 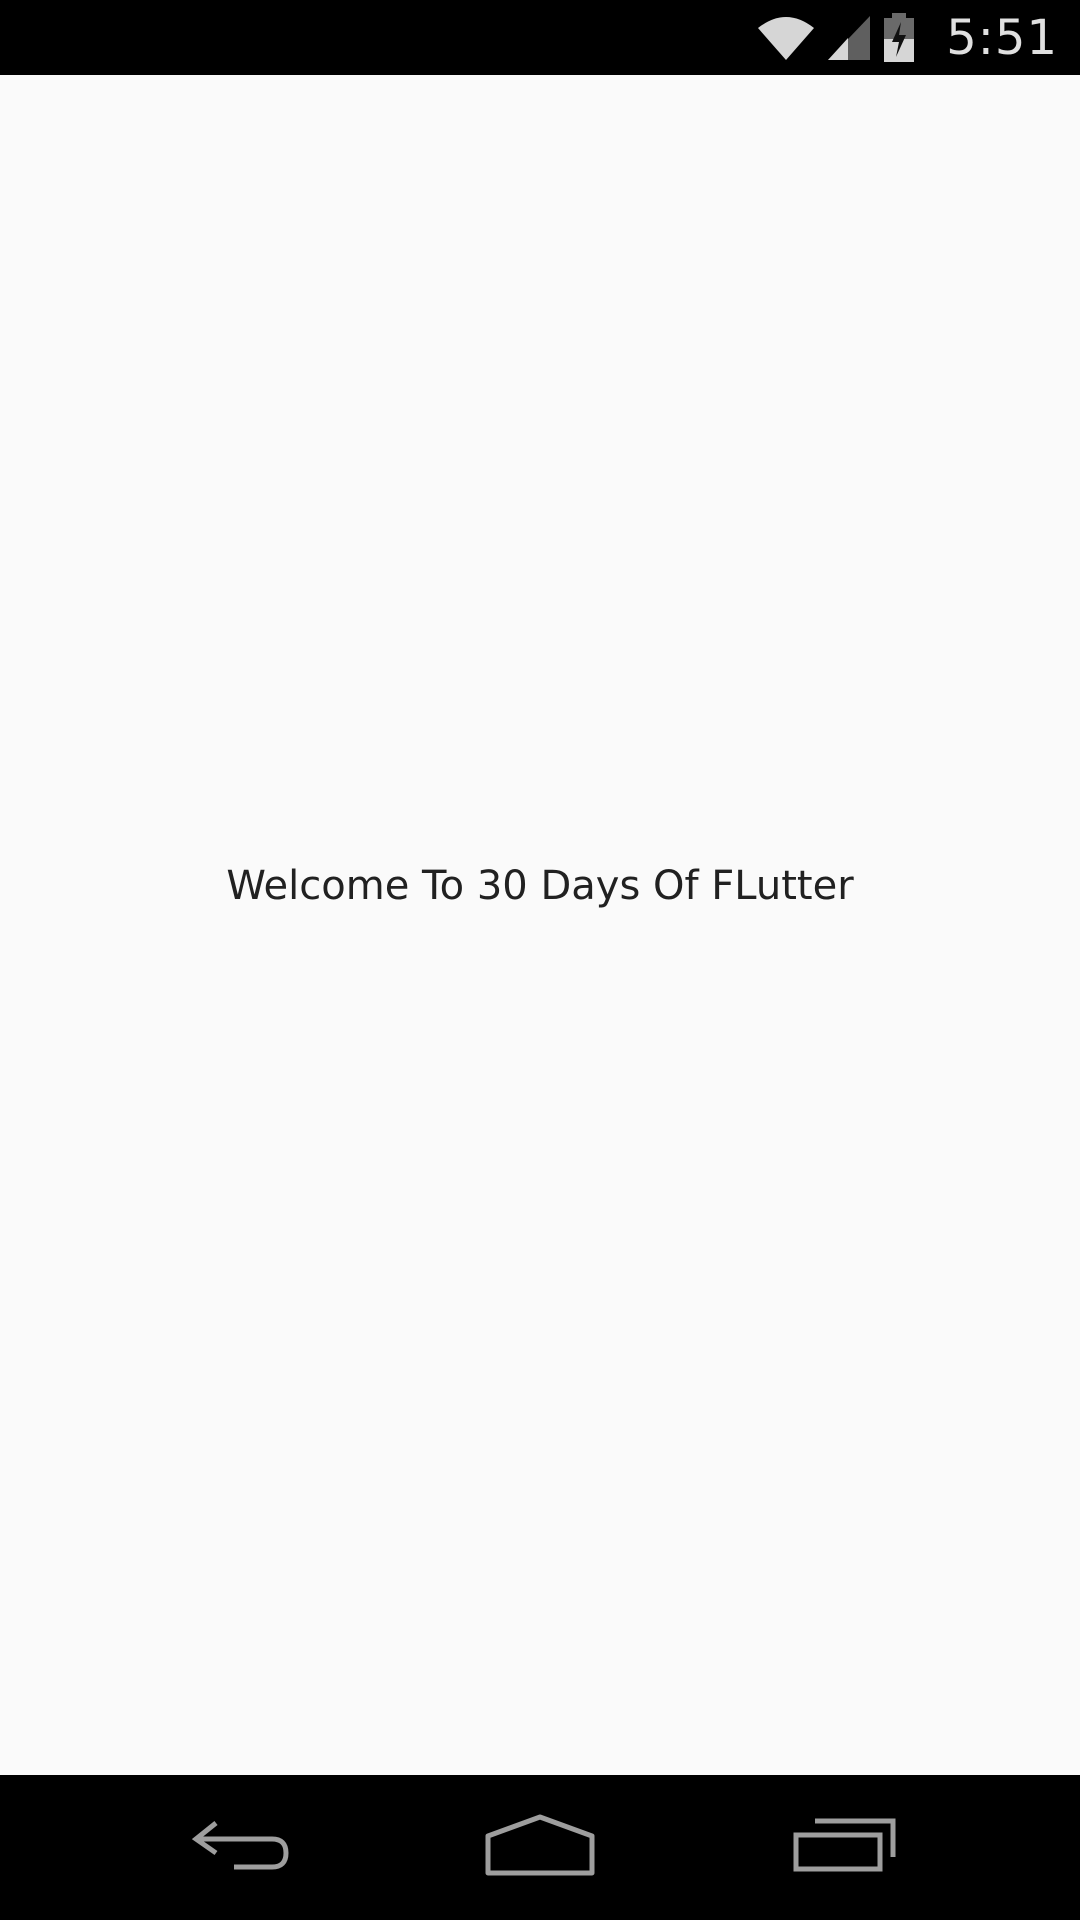 I want to click on status-bar: 5:51, so click(x=540, y=37).